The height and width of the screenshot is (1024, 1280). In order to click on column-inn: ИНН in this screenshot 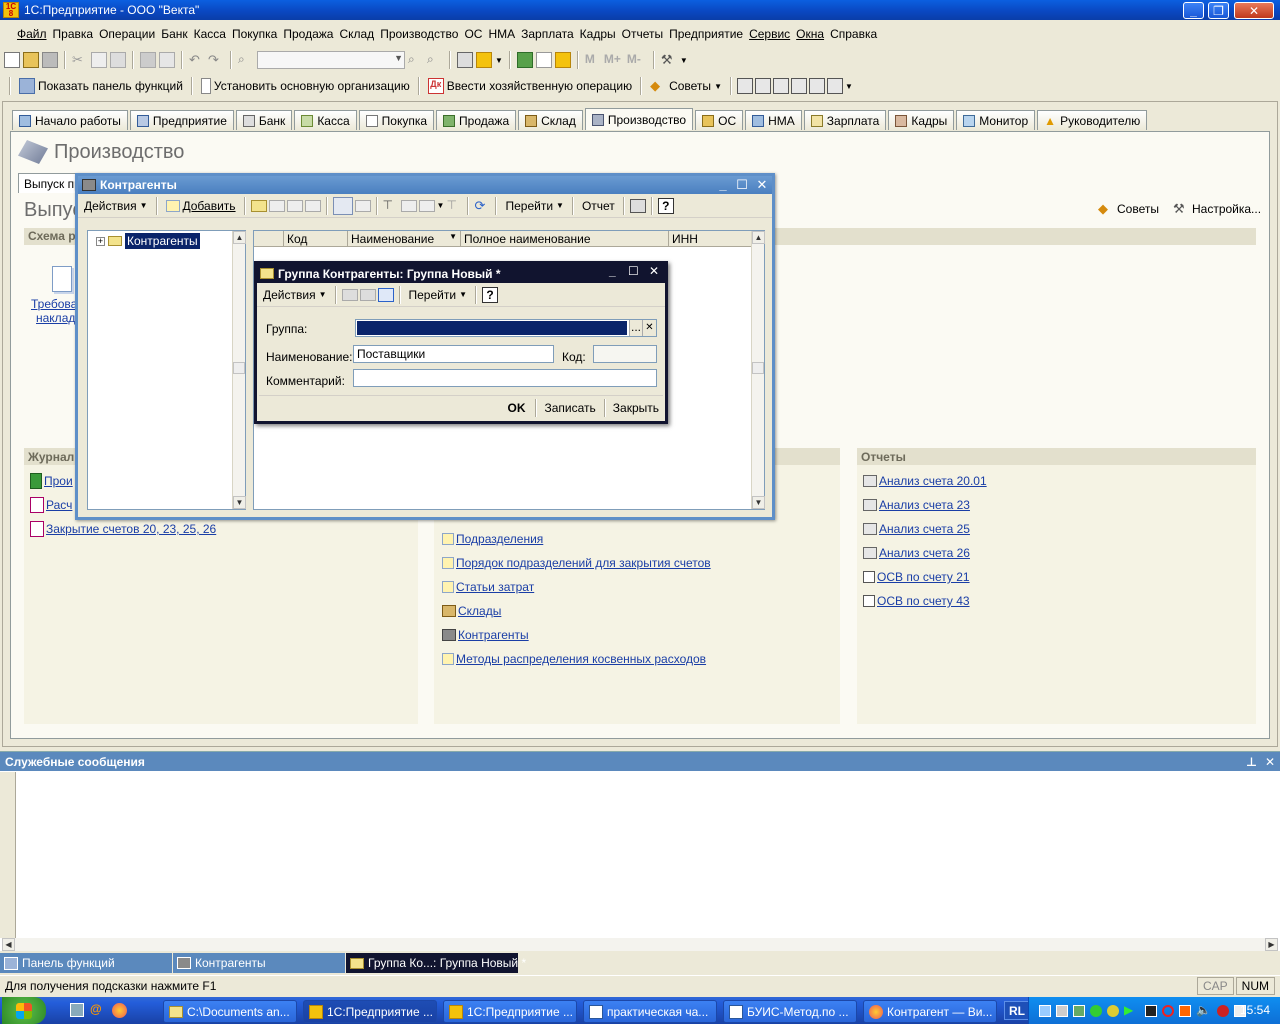, I will do `click(709, 239)`.